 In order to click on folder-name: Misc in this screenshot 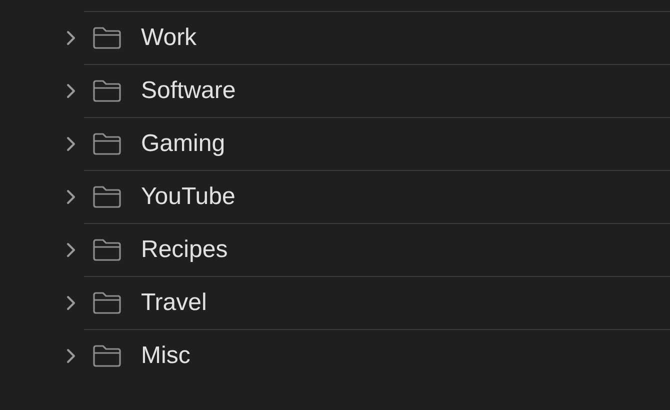, I will do `click(165, 356)`.